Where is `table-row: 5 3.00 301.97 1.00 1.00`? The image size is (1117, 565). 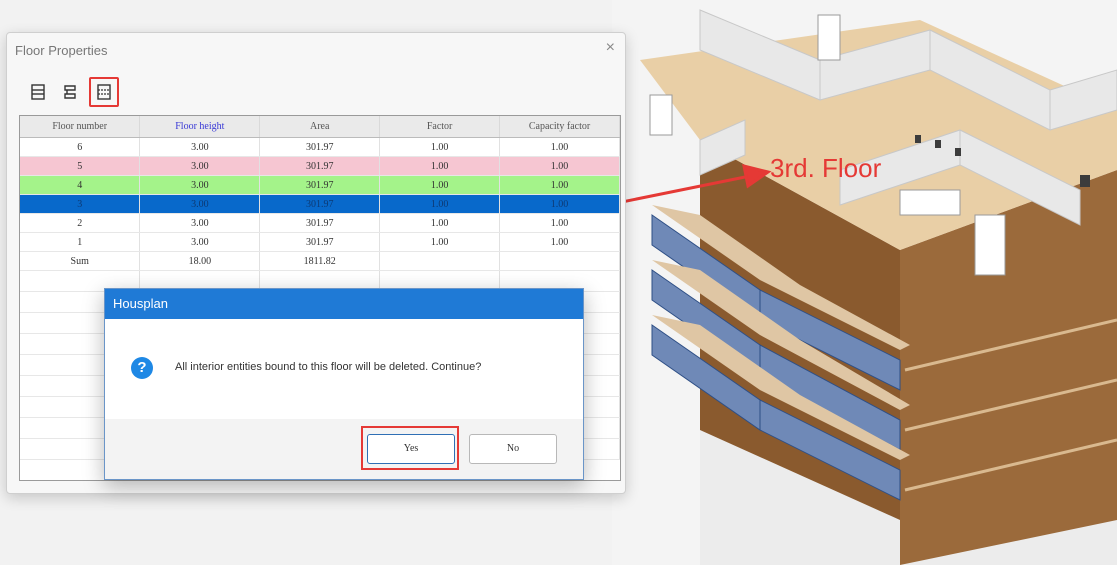
table-row: 5 3.00 301.97 1.00 1.00 is located at coordinates (320, 166).